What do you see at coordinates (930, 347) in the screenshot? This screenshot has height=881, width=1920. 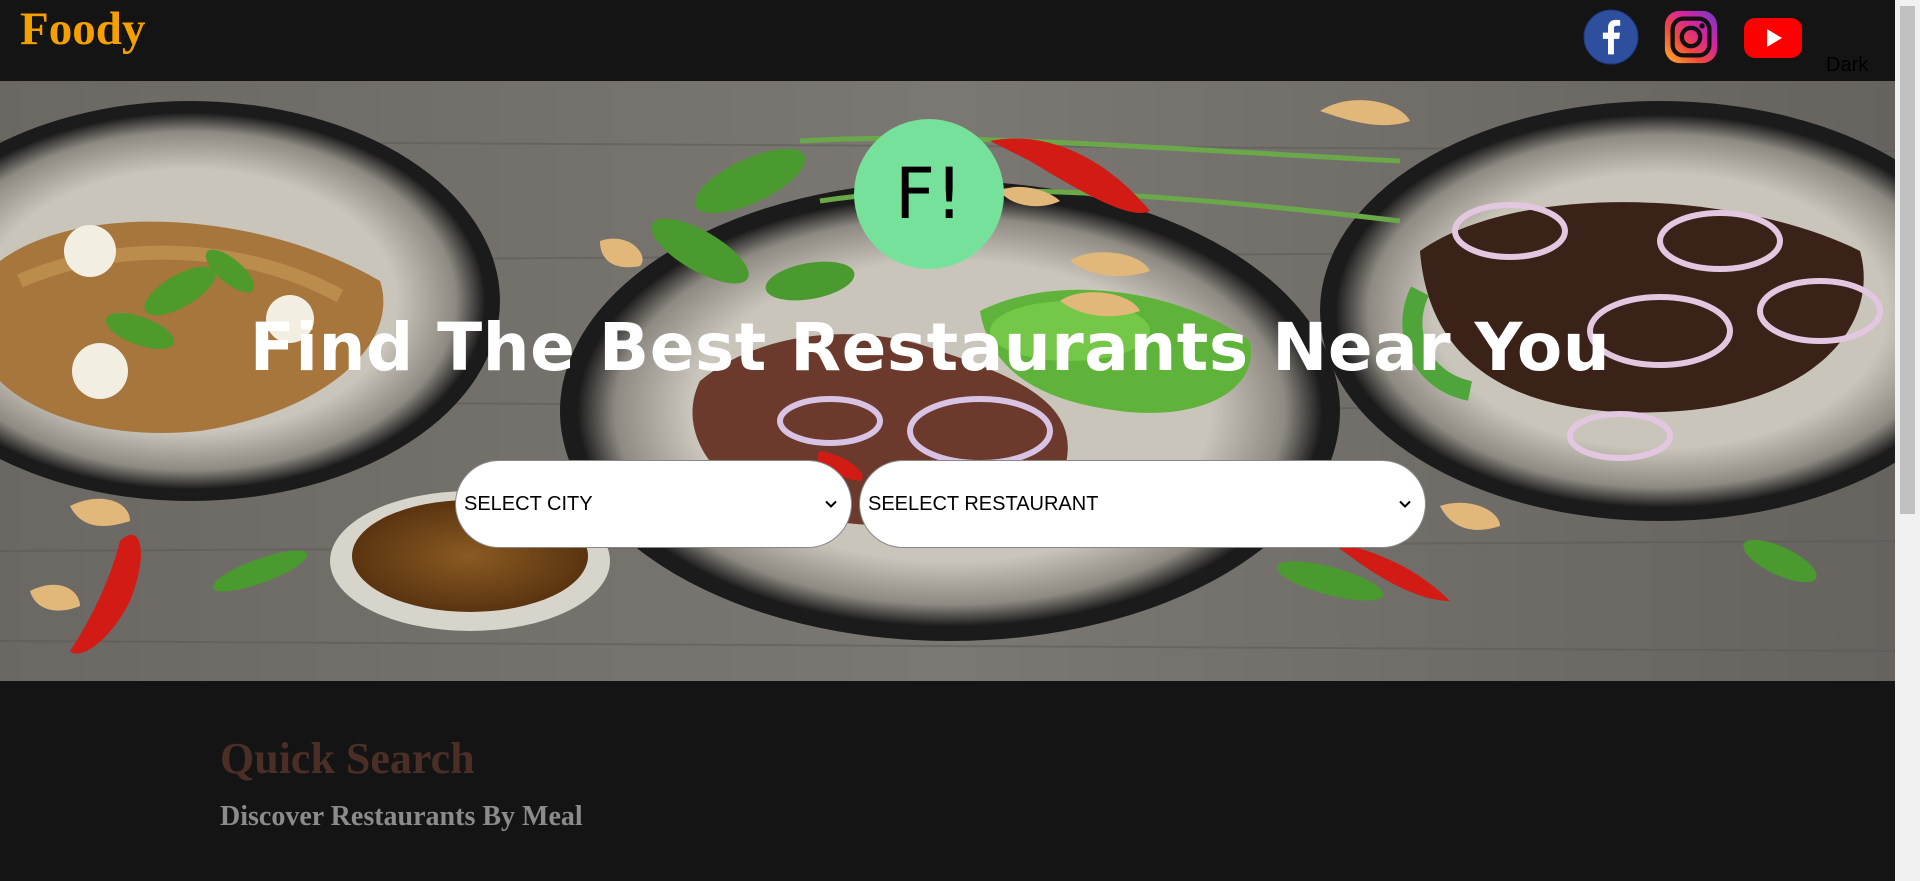 I see `hero-title: Find The Best Restaurants Near You` at bounding box center [930, 347].